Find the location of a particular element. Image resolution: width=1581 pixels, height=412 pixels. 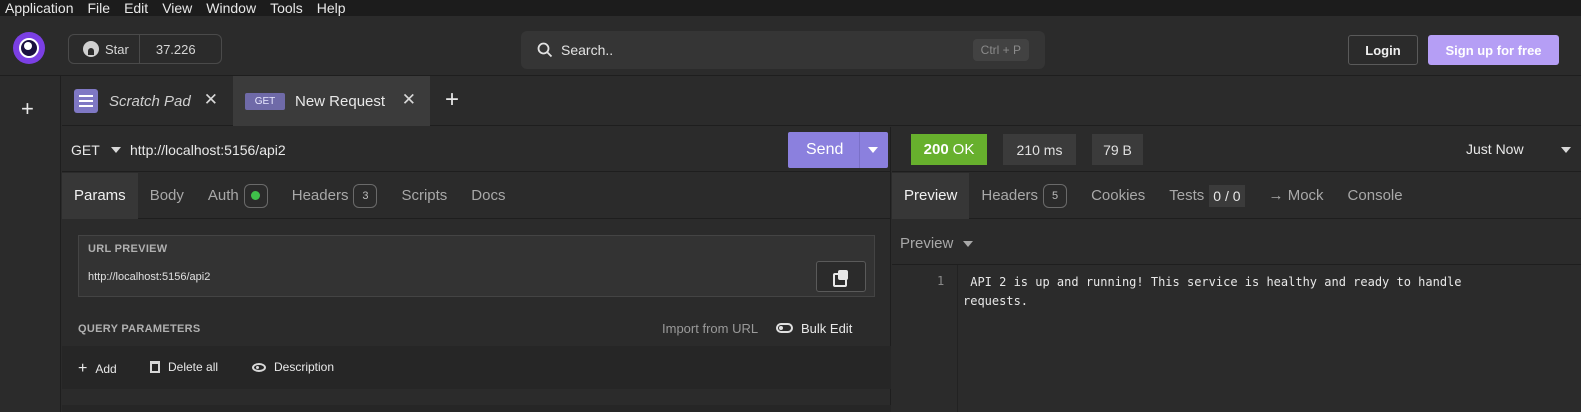

tab-response-headers-label: Headers is located at coordinates (1010, 195).